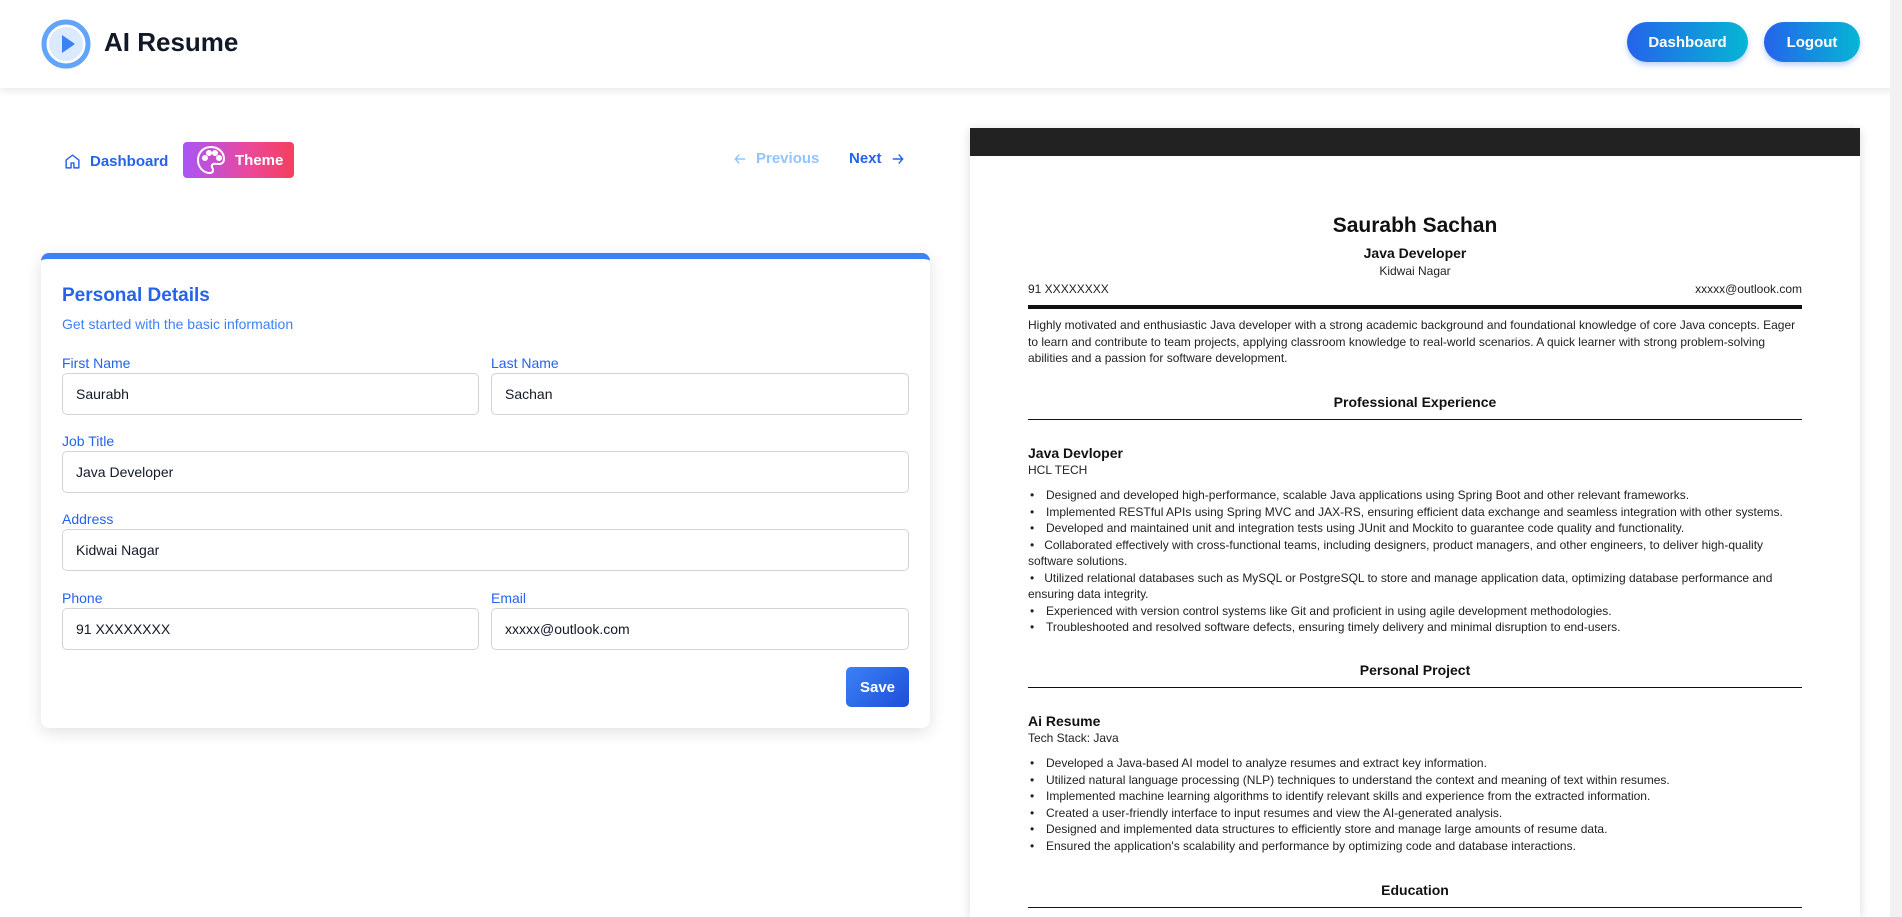 This screenshot has height=917, width=1902. Describe the element at coordinates (211, 160) in the screenshot. I see `palette-icon` at that location.